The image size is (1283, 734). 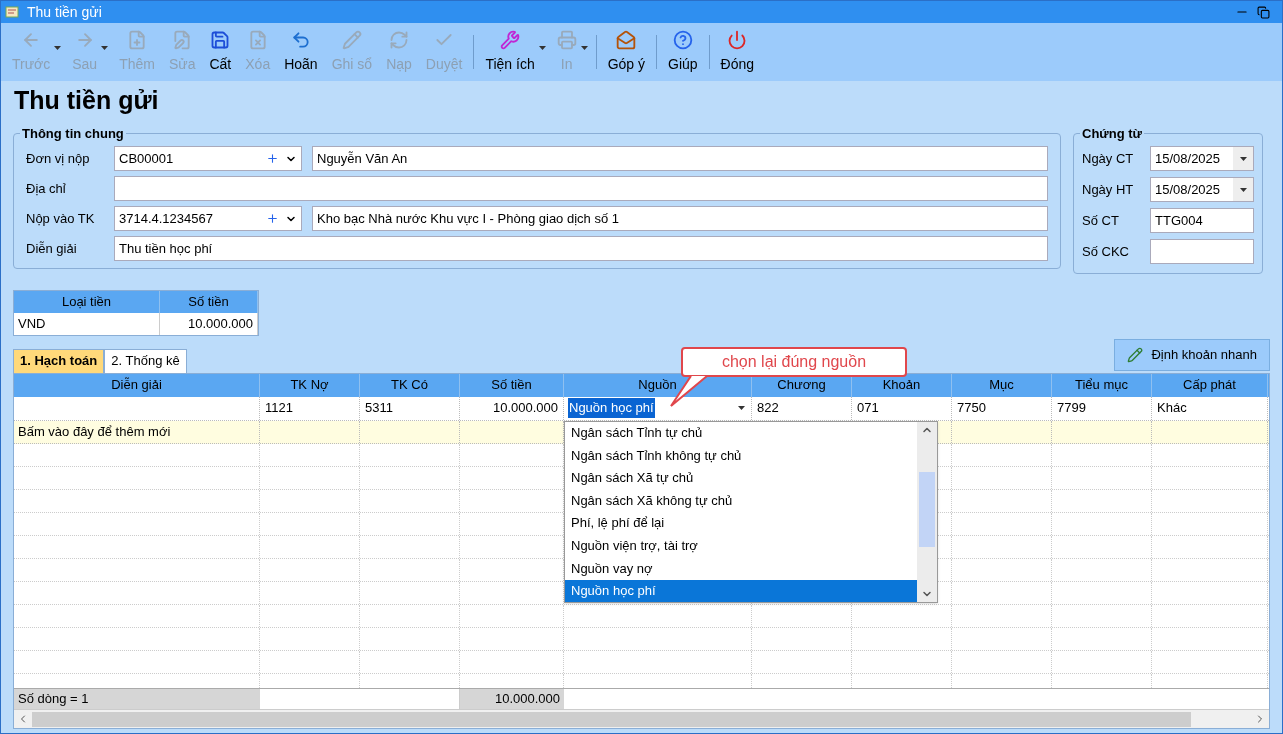 I want to click on toolbar-button: Cất, so click(x=220, y=52).